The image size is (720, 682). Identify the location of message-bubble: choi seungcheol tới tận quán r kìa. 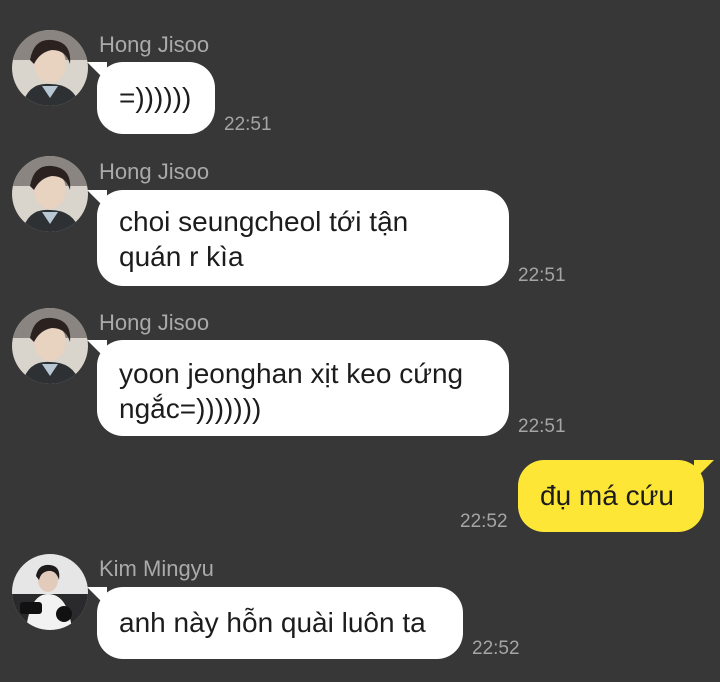
(298, 238).